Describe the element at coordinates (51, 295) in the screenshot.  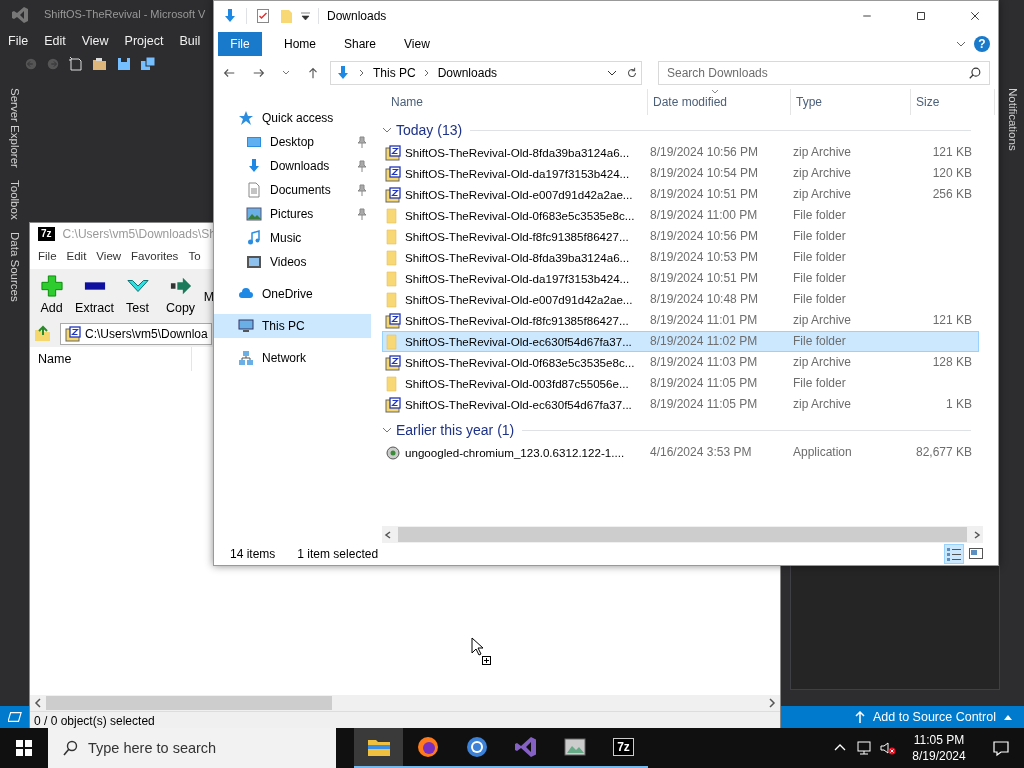
I see `toolbar-button: Add` at that location.